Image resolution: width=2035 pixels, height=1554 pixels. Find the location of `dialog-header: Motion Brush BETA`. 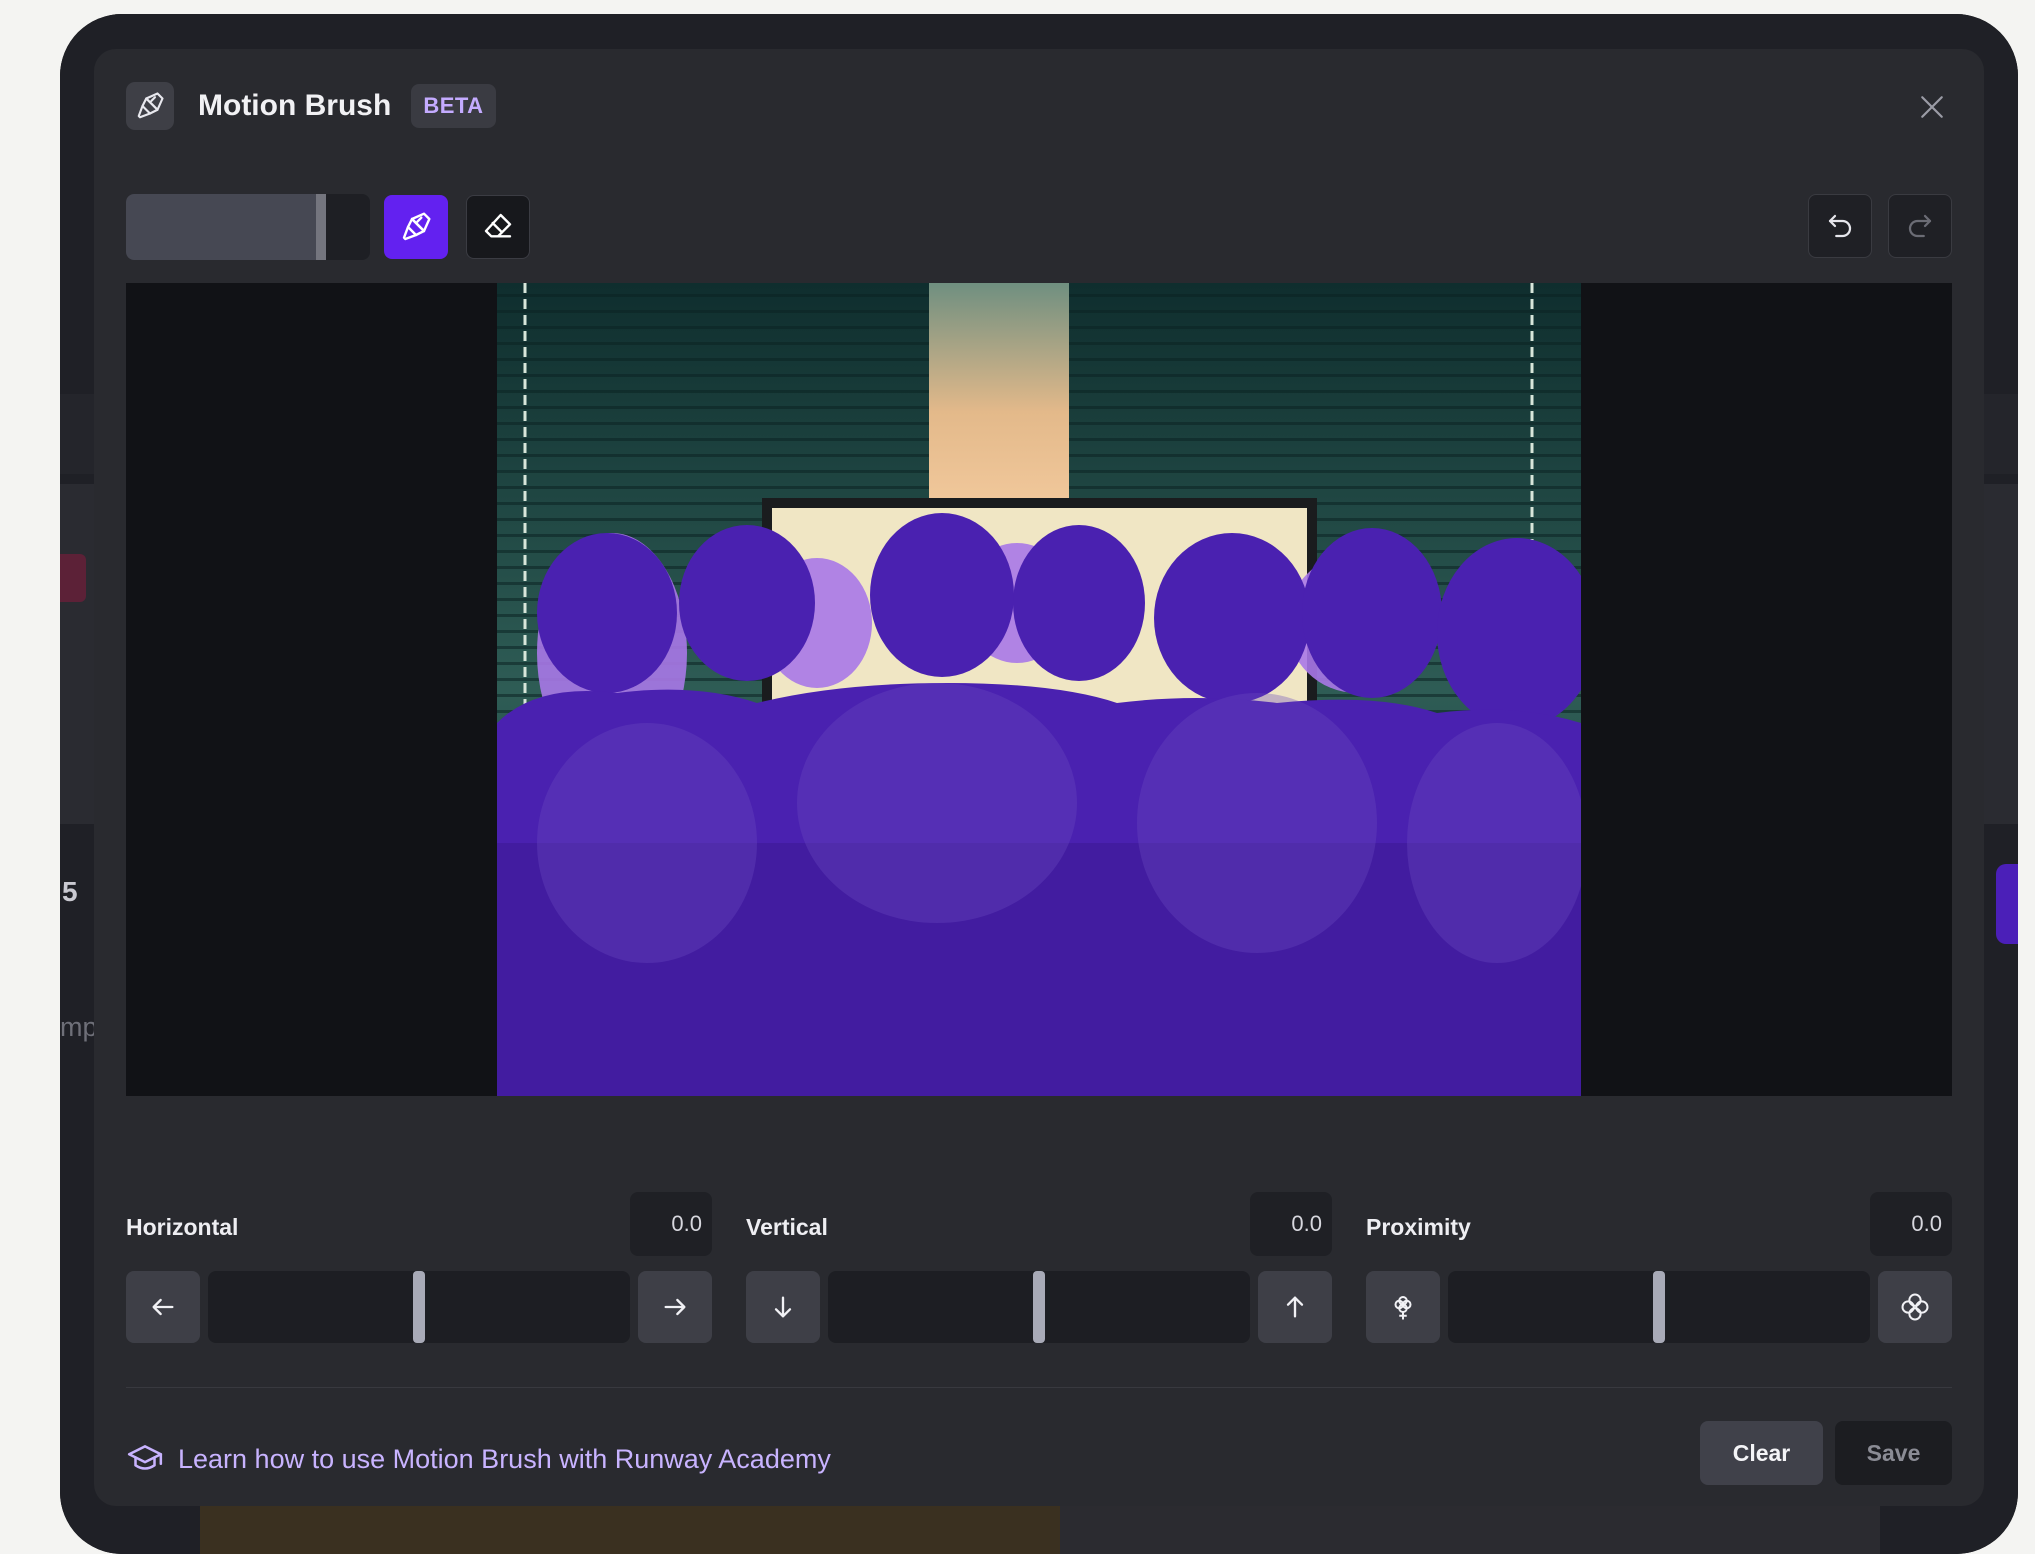

dialog-header: Motion Brush BETA is located at coordinates (311, 106).